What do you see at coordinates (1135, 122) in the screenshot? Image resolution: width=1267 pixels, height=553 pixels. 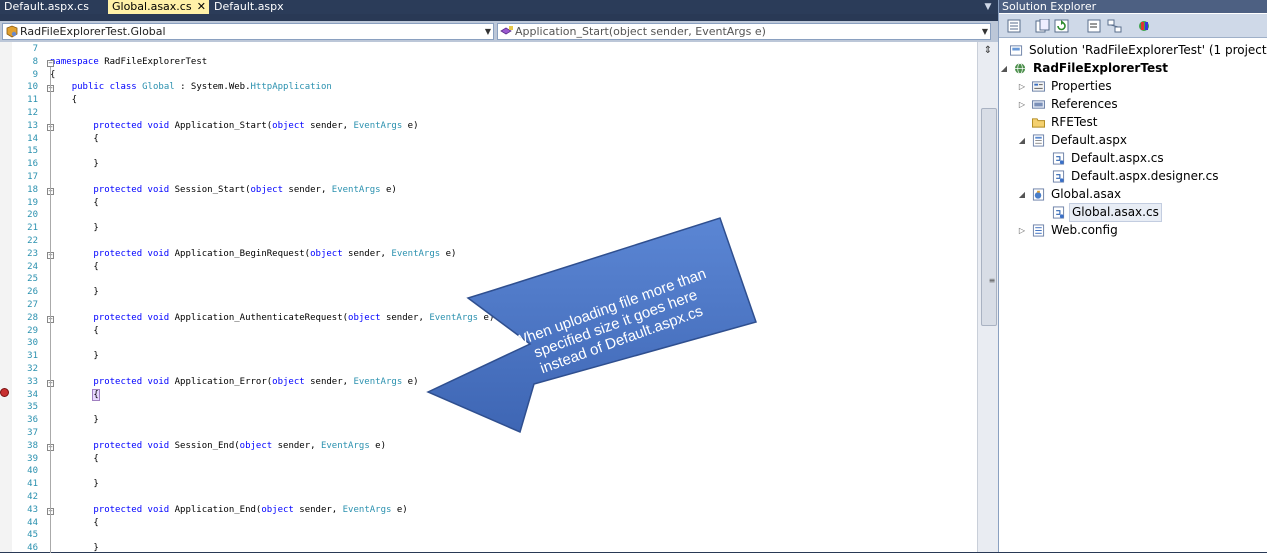 I see `tree-item-rfetest: RFETest` at bounding box center [1135, 122].